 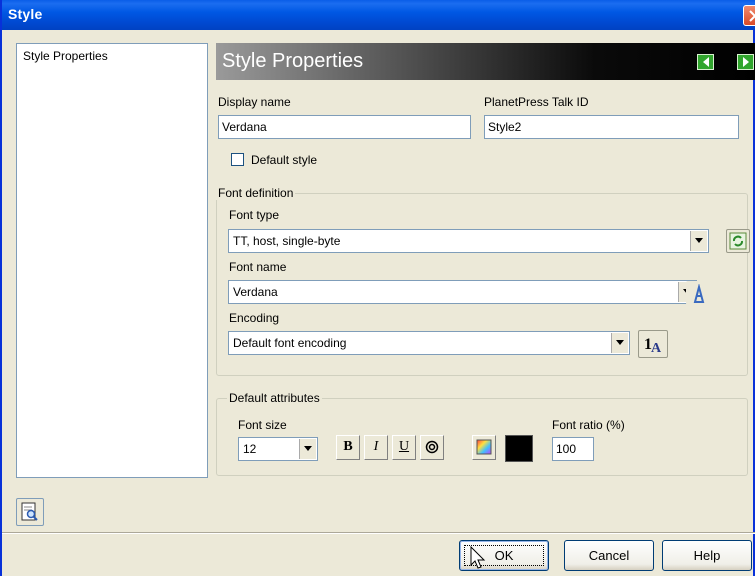 I want to click on font-definition-legend: Font definition, so click(x=256, y=193).